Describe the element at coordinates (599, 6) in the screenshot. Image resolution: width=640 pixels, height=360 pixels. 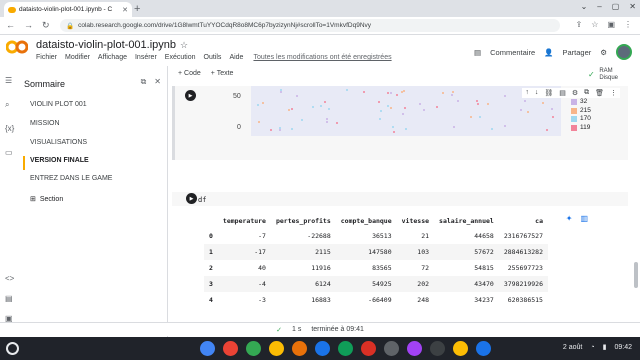
I see `minimize-icon: –` at that location.